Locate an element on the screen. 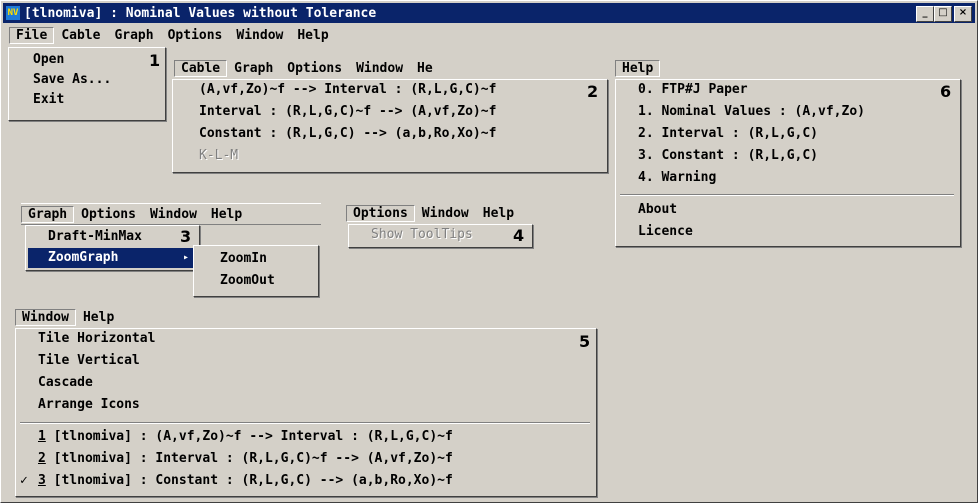 This screenshot has height=503, width=978. menu-item-zoomout: ZoomOut is located at coordinates (247, 281).